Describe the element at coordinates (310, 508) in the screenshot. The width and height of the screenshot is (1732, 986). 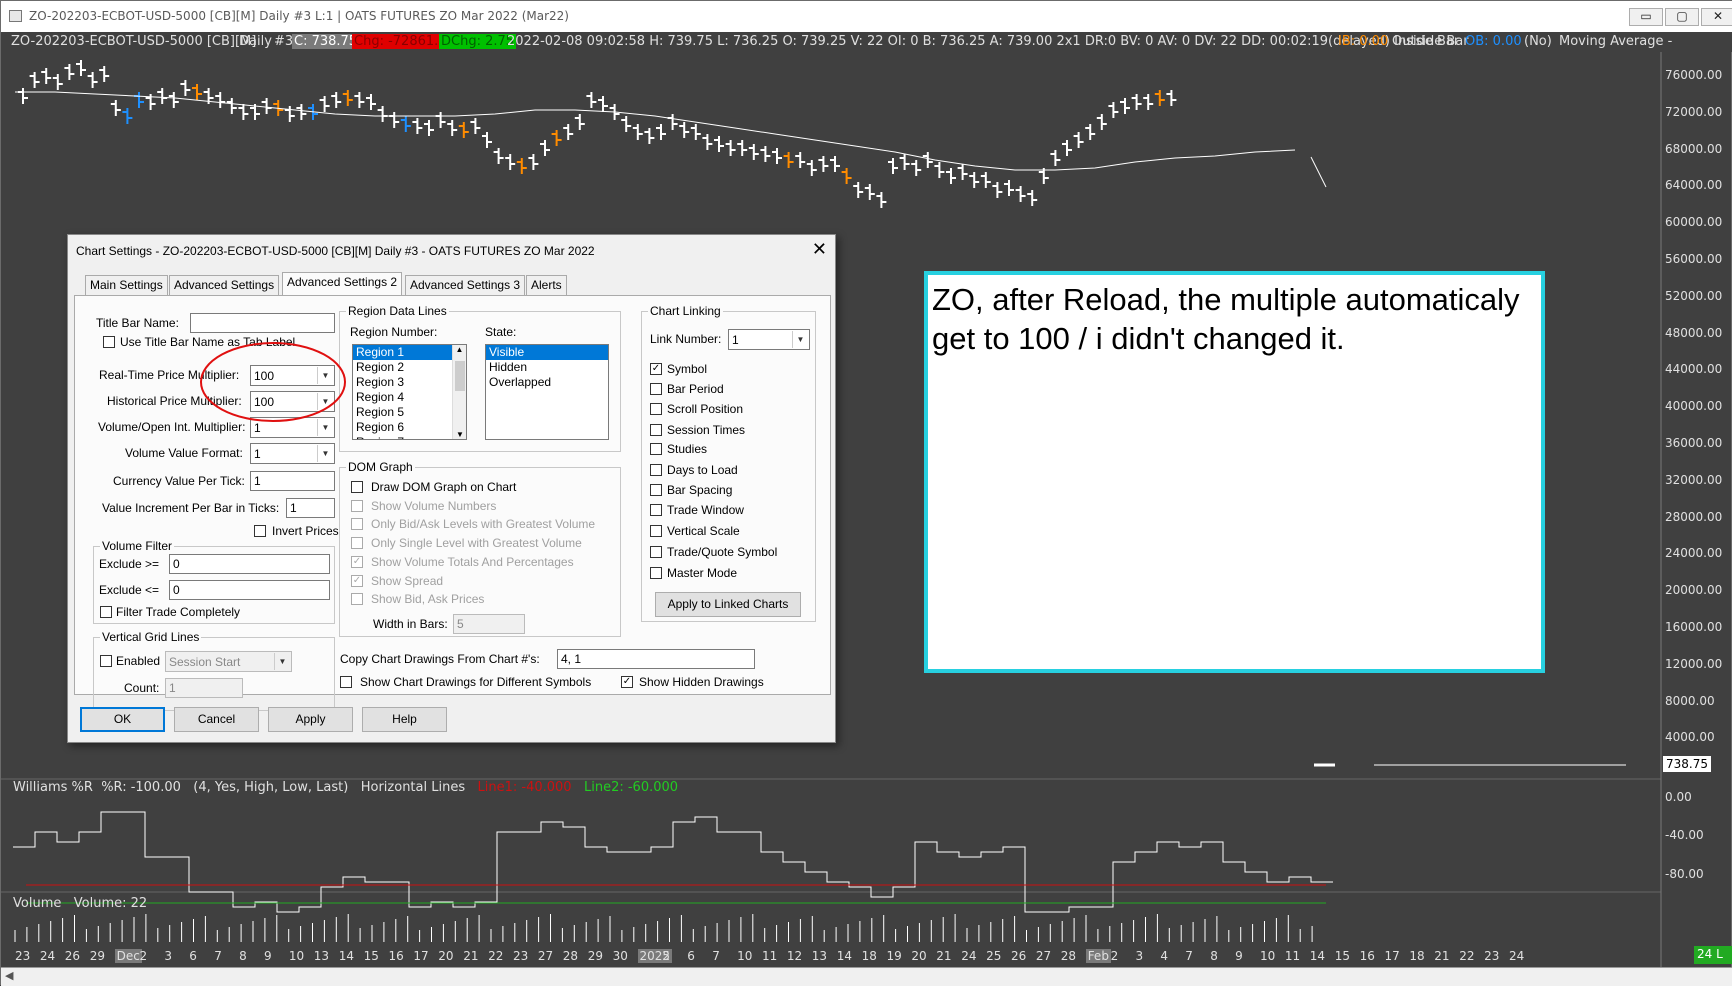
I see `value-increment-input: 1` at that location.